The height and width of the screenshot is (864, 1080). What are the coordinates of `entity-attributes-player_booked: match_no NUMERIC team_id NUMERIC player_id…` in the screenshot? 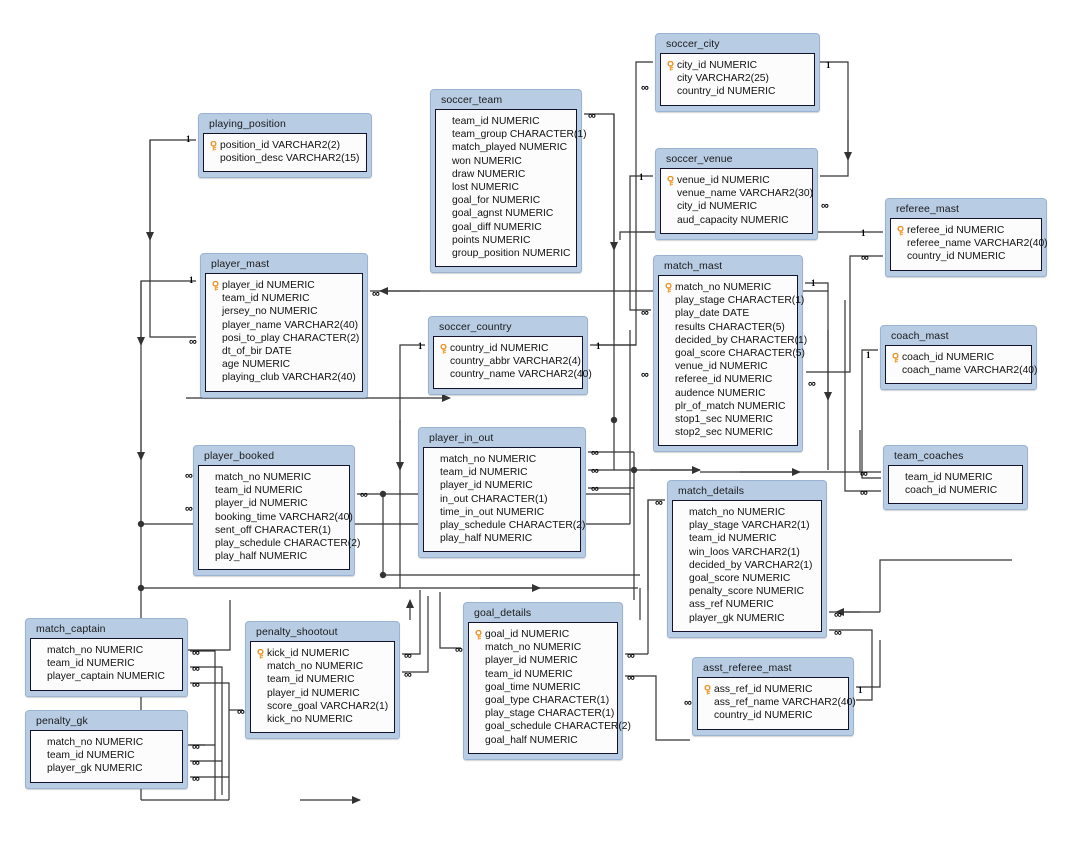 It's located at (279, 518).